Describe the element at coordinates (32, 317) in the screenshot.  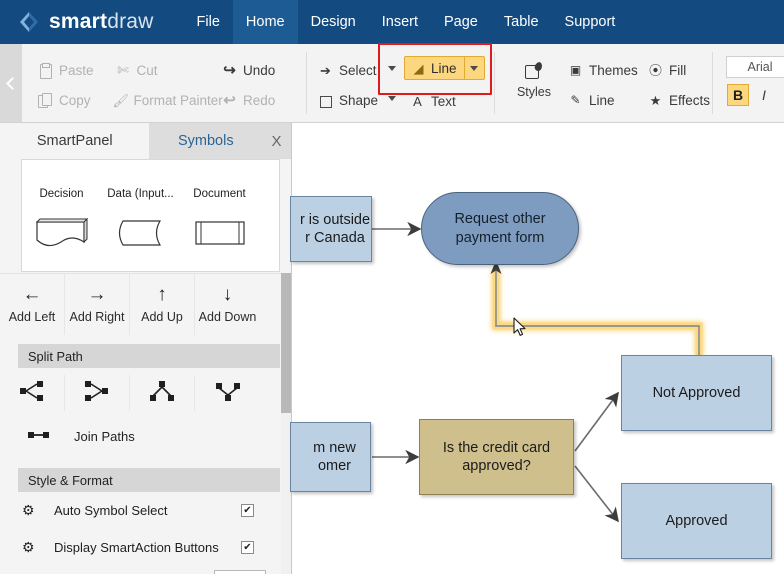
I see `add-left-label: Add Left` at that location.